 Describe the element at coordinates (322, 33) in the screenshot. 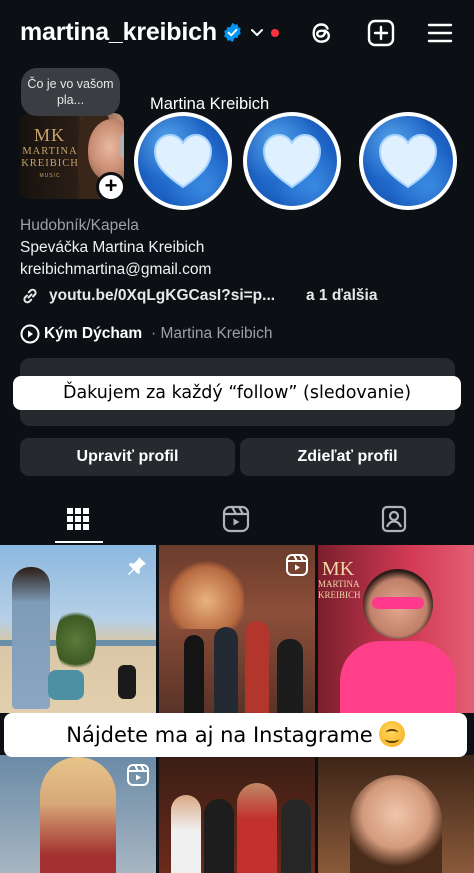

I see `threads-icon` at that location.